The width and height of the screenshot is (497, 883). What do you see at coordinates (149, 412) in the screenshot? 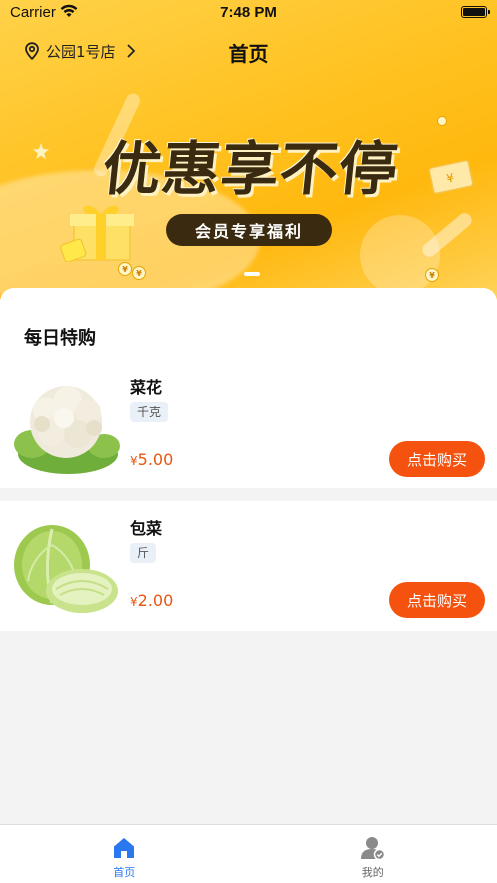
I see `product-unit-badge: 千克` at bounding box center [149, 412].